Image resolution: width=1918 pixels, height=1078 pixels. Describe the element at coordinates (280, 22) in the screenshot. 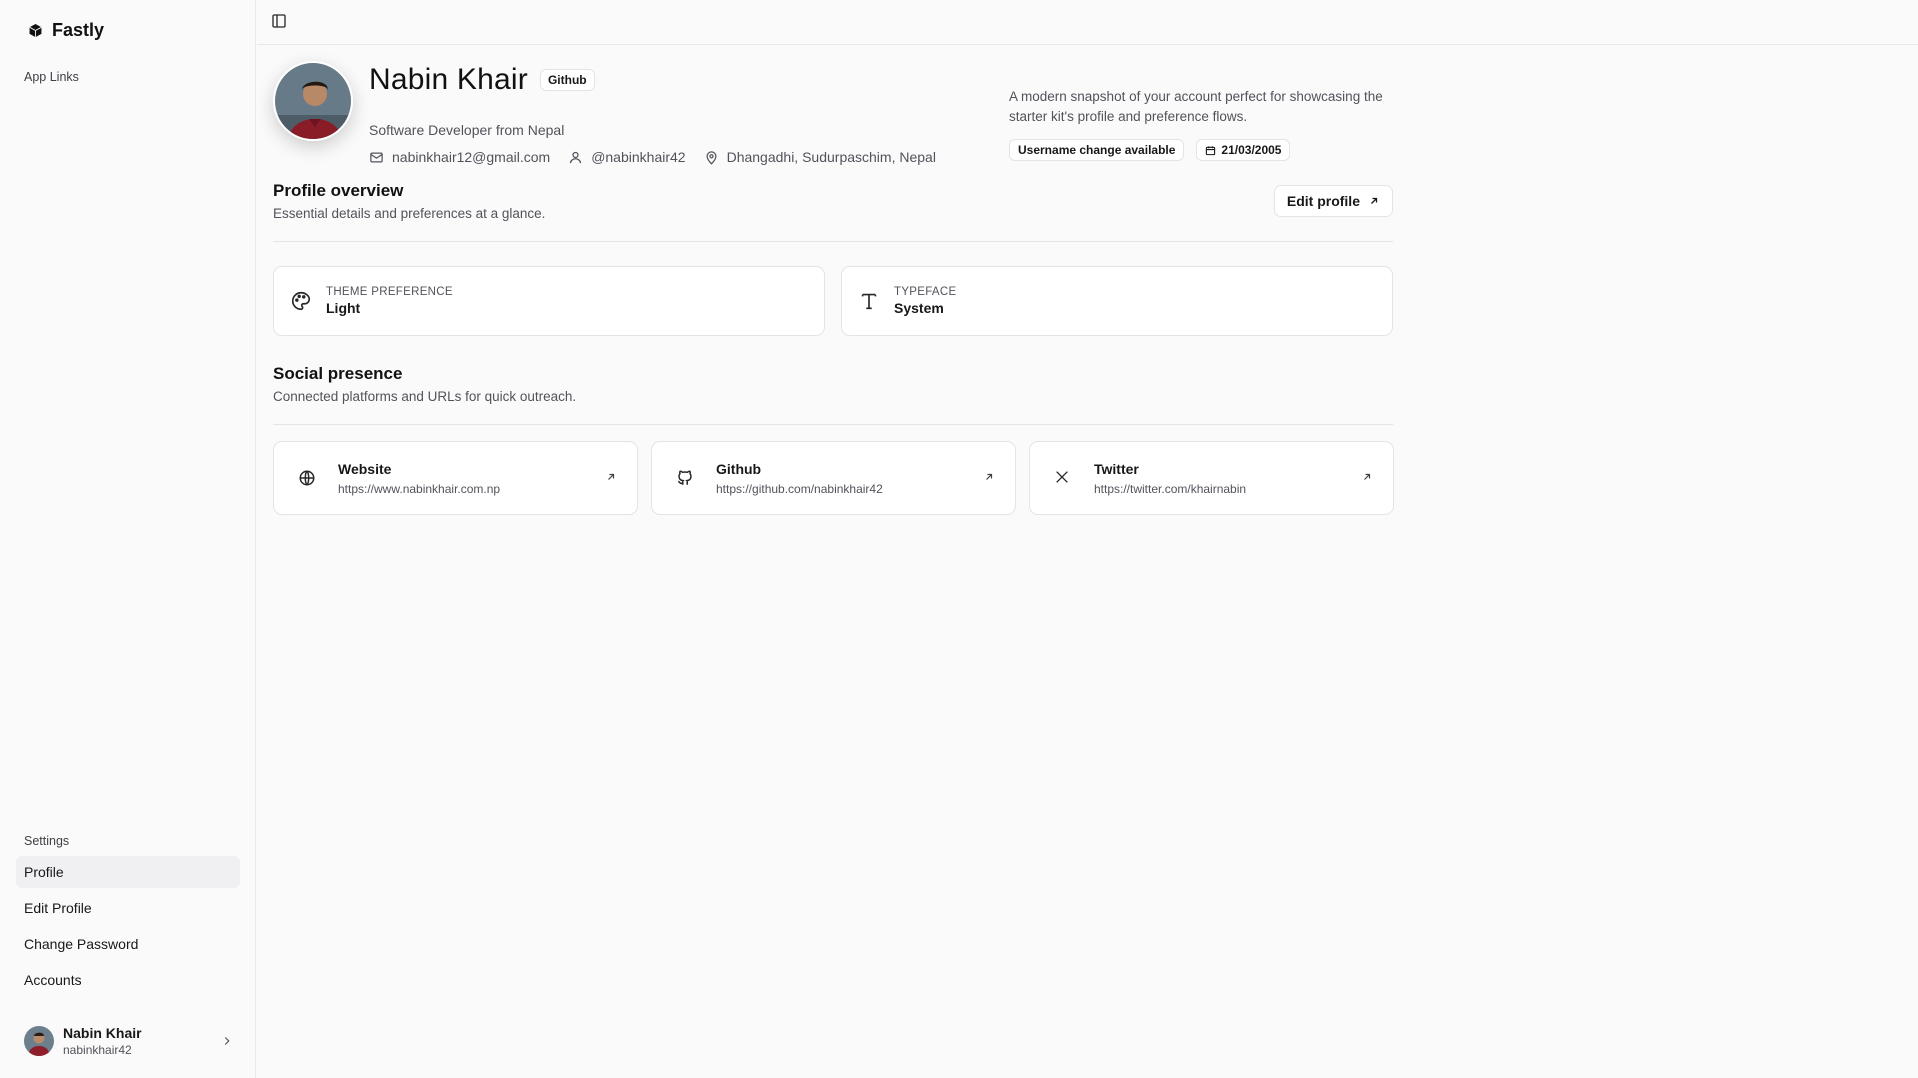

I see `sidebar-toggle-icon` at that location.